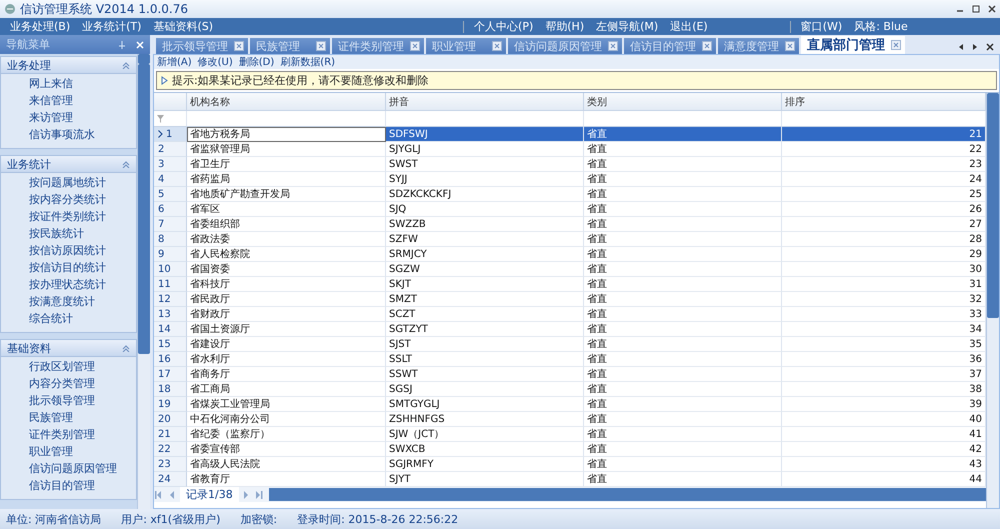  Describe the element at coordinates (68, 251) in the screenshot. I see `sidebar-item: 按信访原因统计` at that location.